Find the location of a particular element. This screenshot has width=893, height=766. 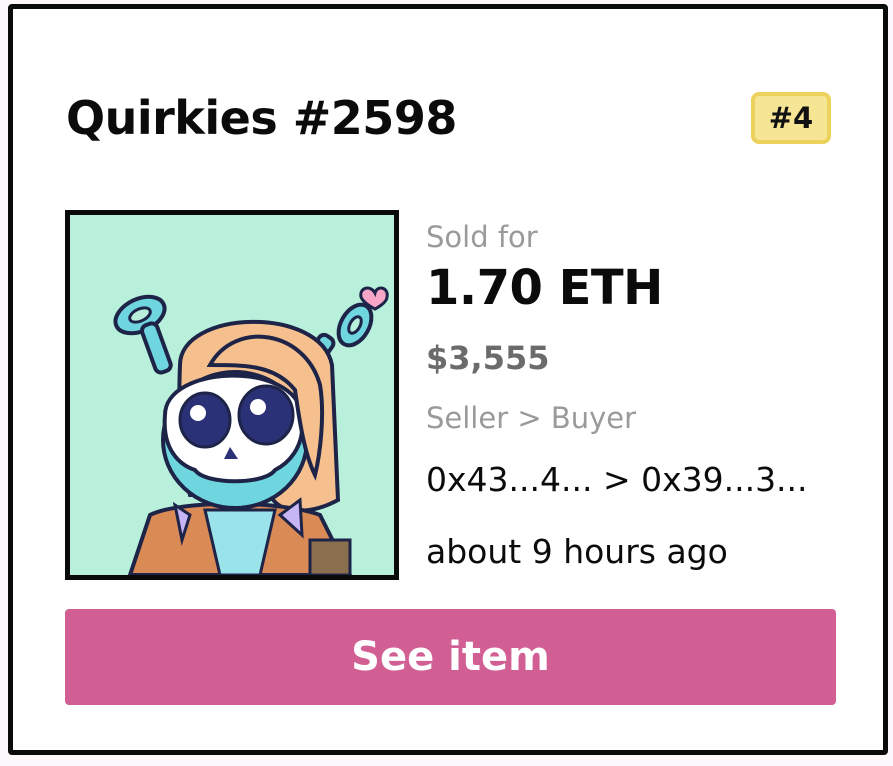

sold-for-label: Sold for is located at coordinates (482, 237).